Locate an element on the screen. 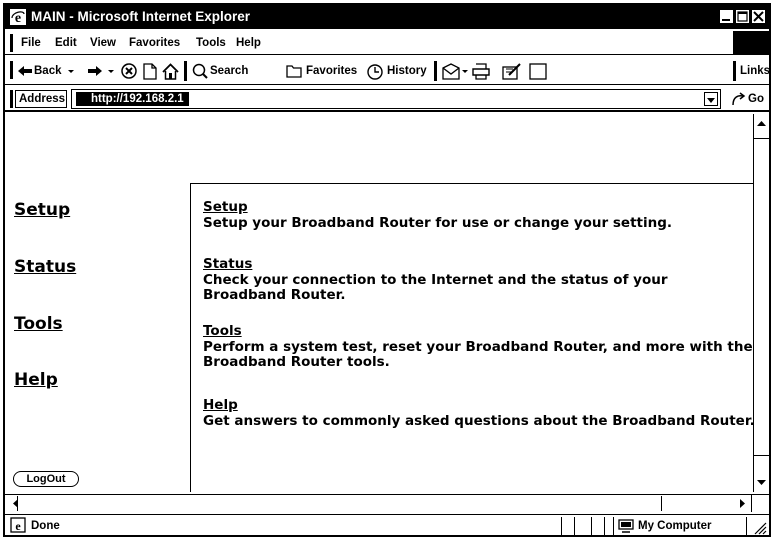 This screenshot has width=774, height=540. menu-view: View is located at coordinates (103, 43).